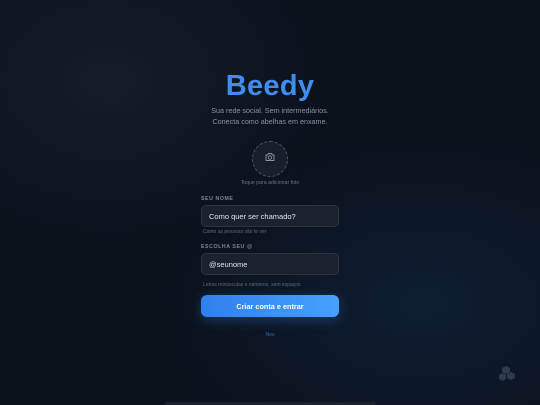 The width and height of the screenshot is (540, 405). What do you see at coordinates (508, 374) in the screenshot?
I see `bee-watermark-icon` at bounding box center [508, 374].